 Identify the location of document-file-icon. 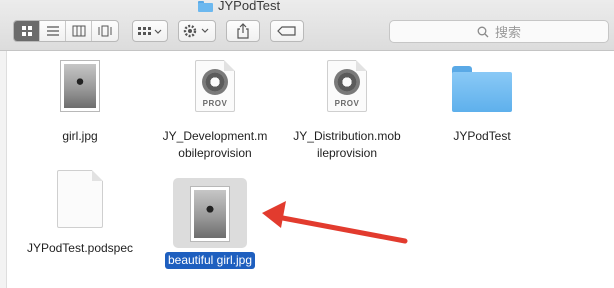
(80, 199).